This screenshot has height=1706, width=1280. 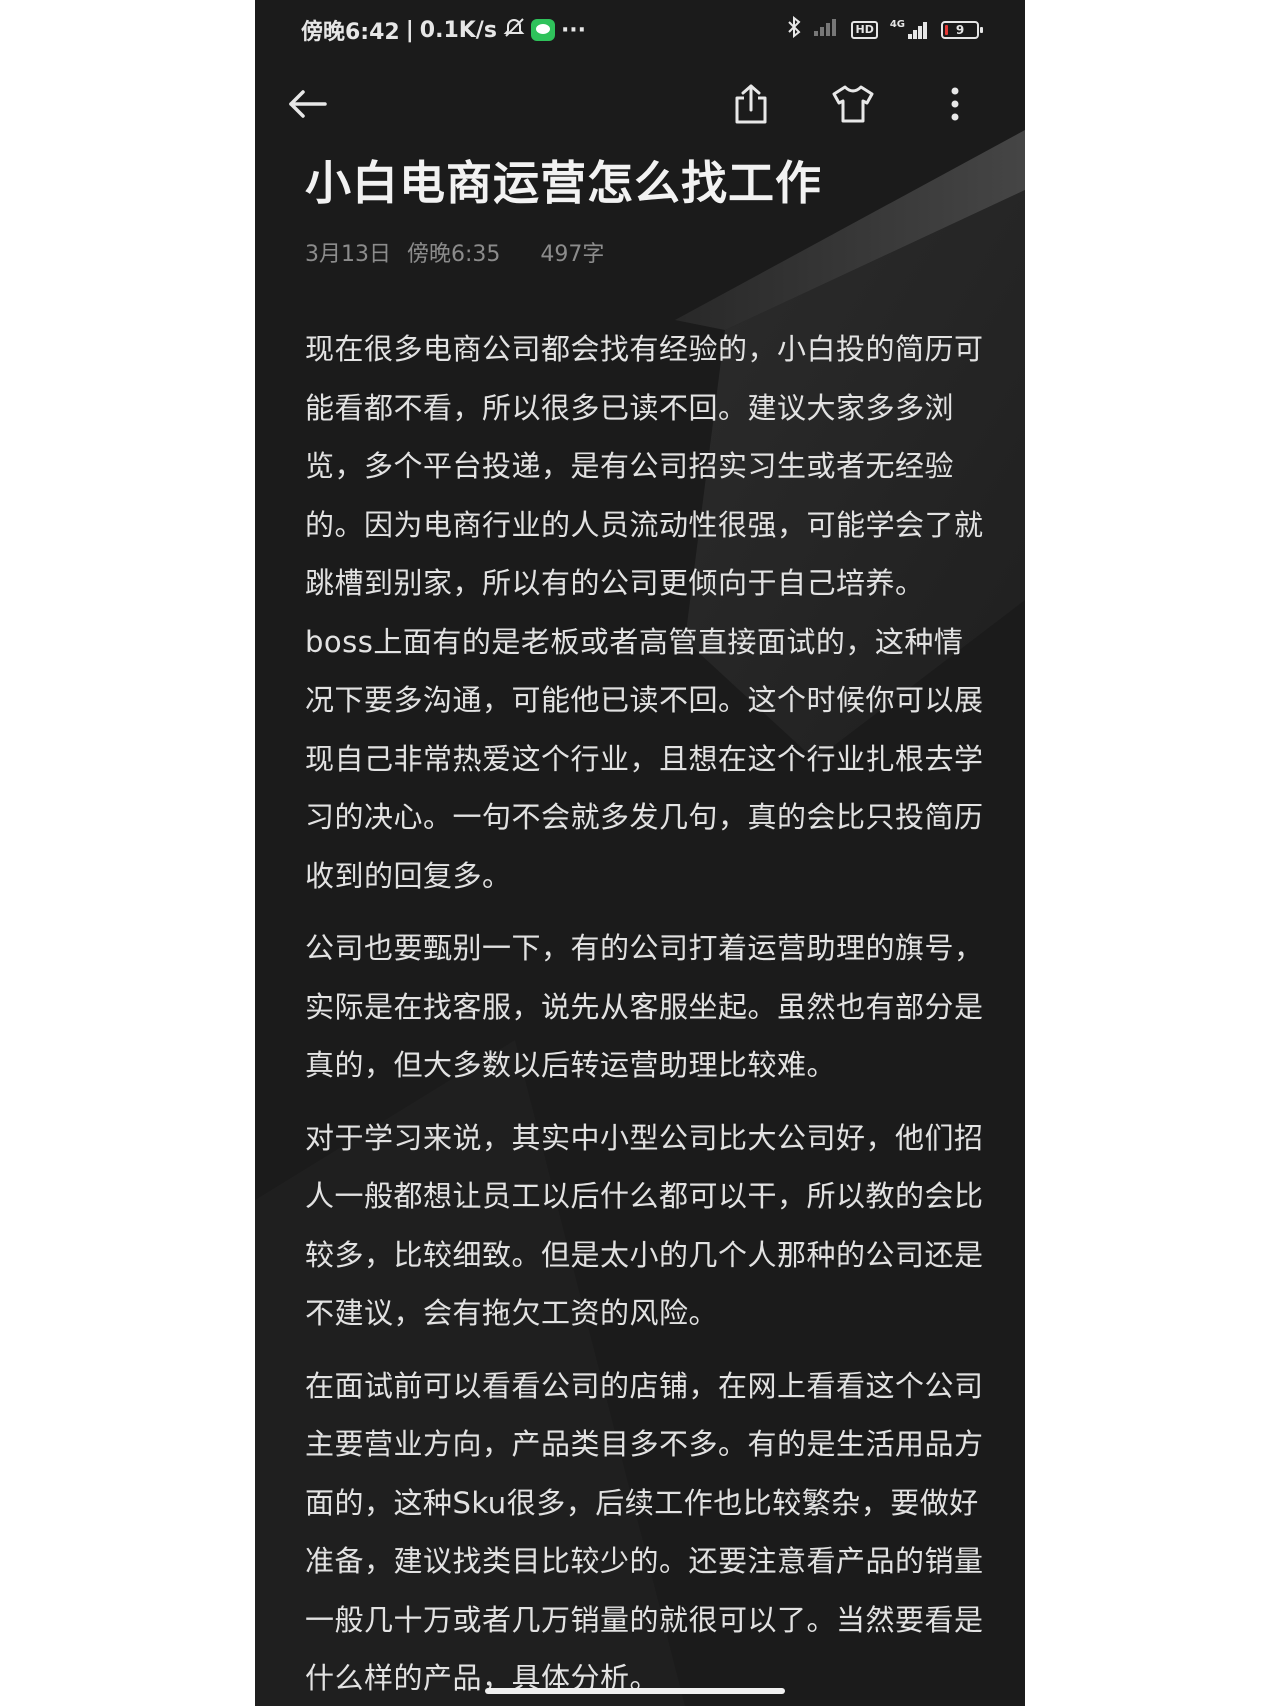 I want to click on battery-level: 9, so click(x=960, y=30).